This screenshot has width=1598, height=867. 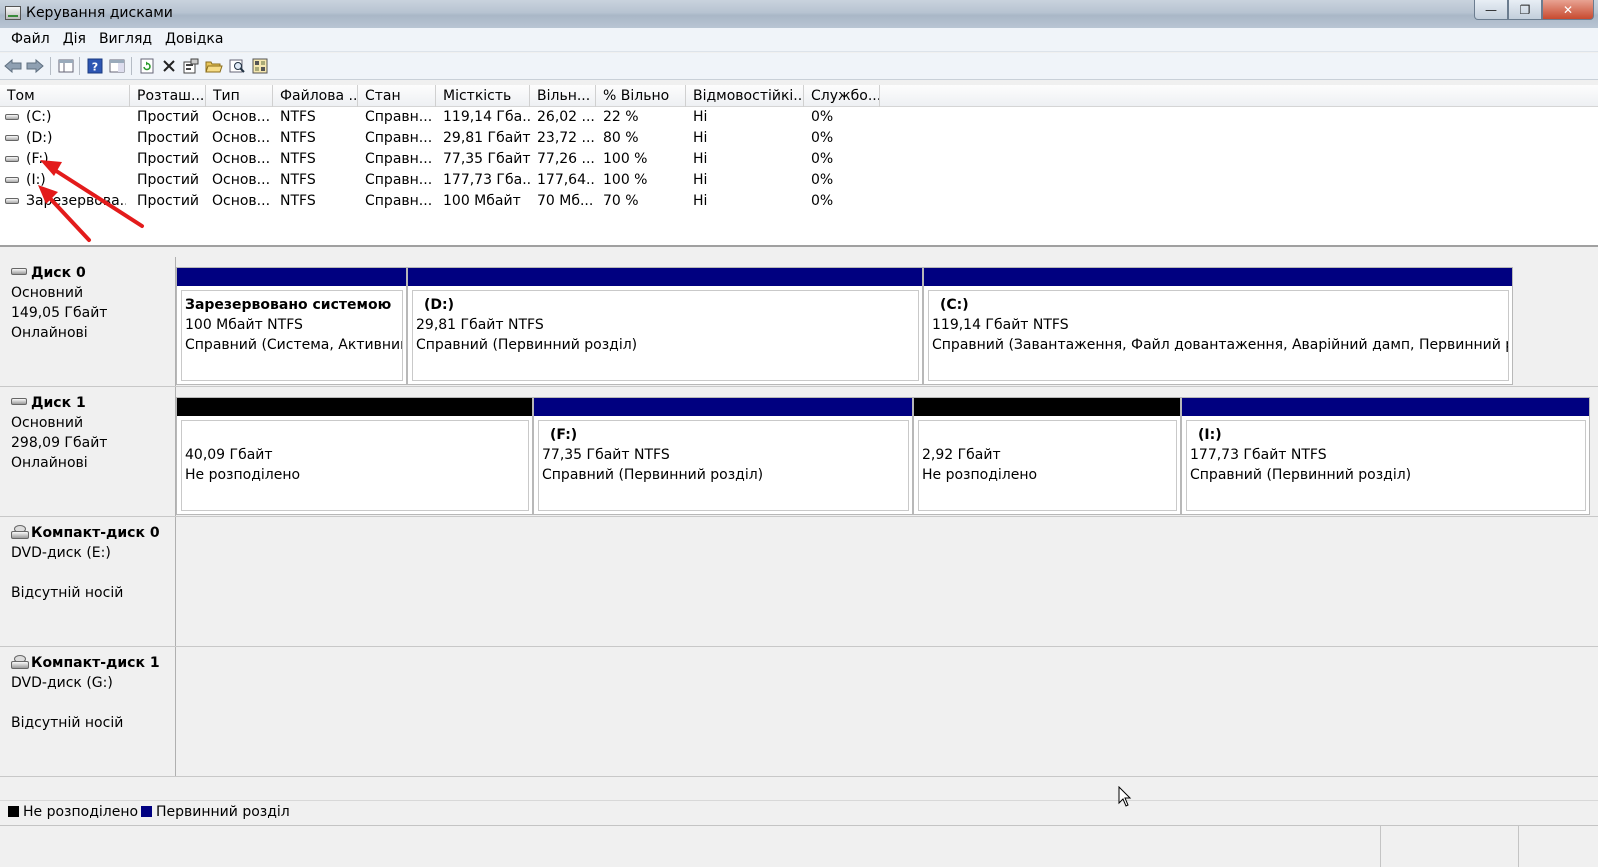 I want to click on disk-state: Онлайнові, so click(x=49, y=333).